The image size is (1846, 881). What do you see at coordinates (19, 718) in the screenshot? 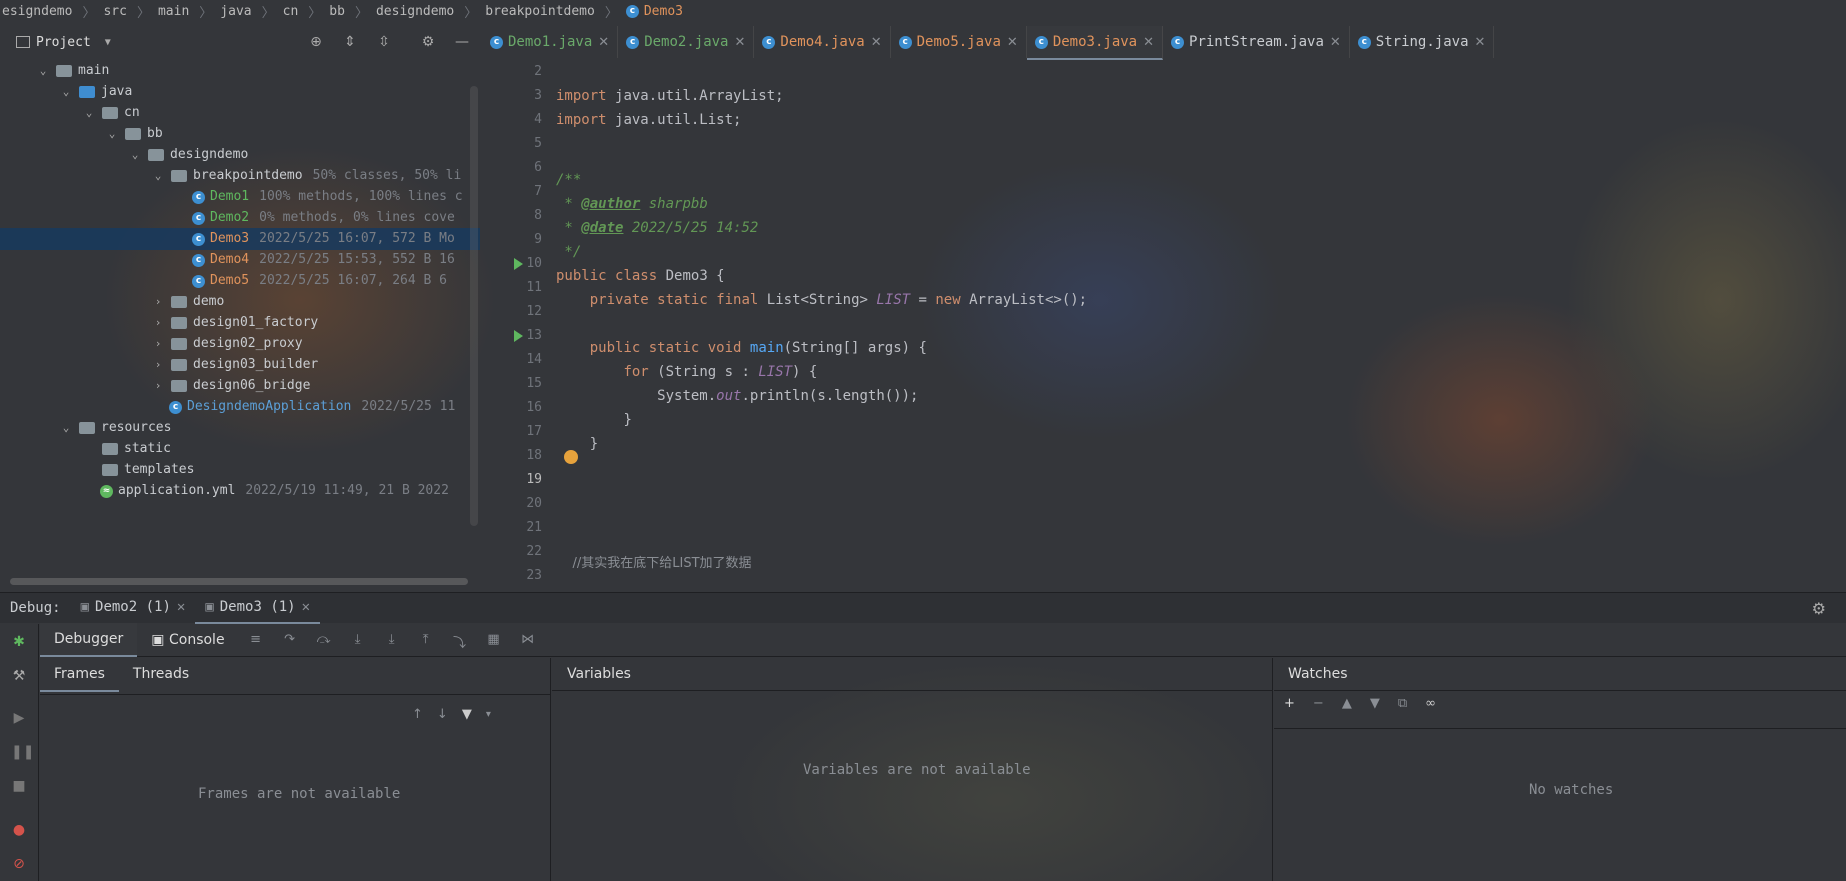
I see `resume-icon: ▶` at bounding box center [19, 718].